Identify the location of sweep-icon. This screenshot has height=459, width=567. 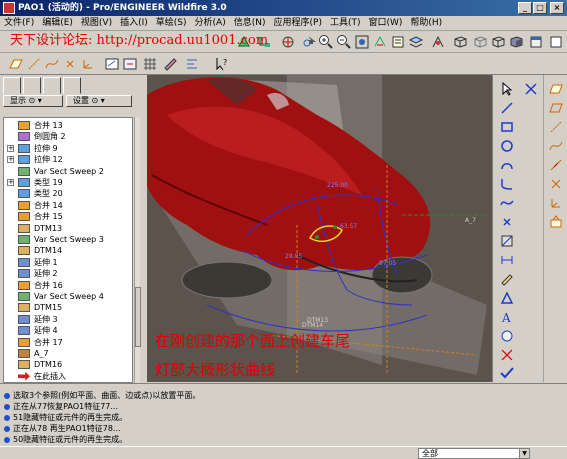
(24, 296).